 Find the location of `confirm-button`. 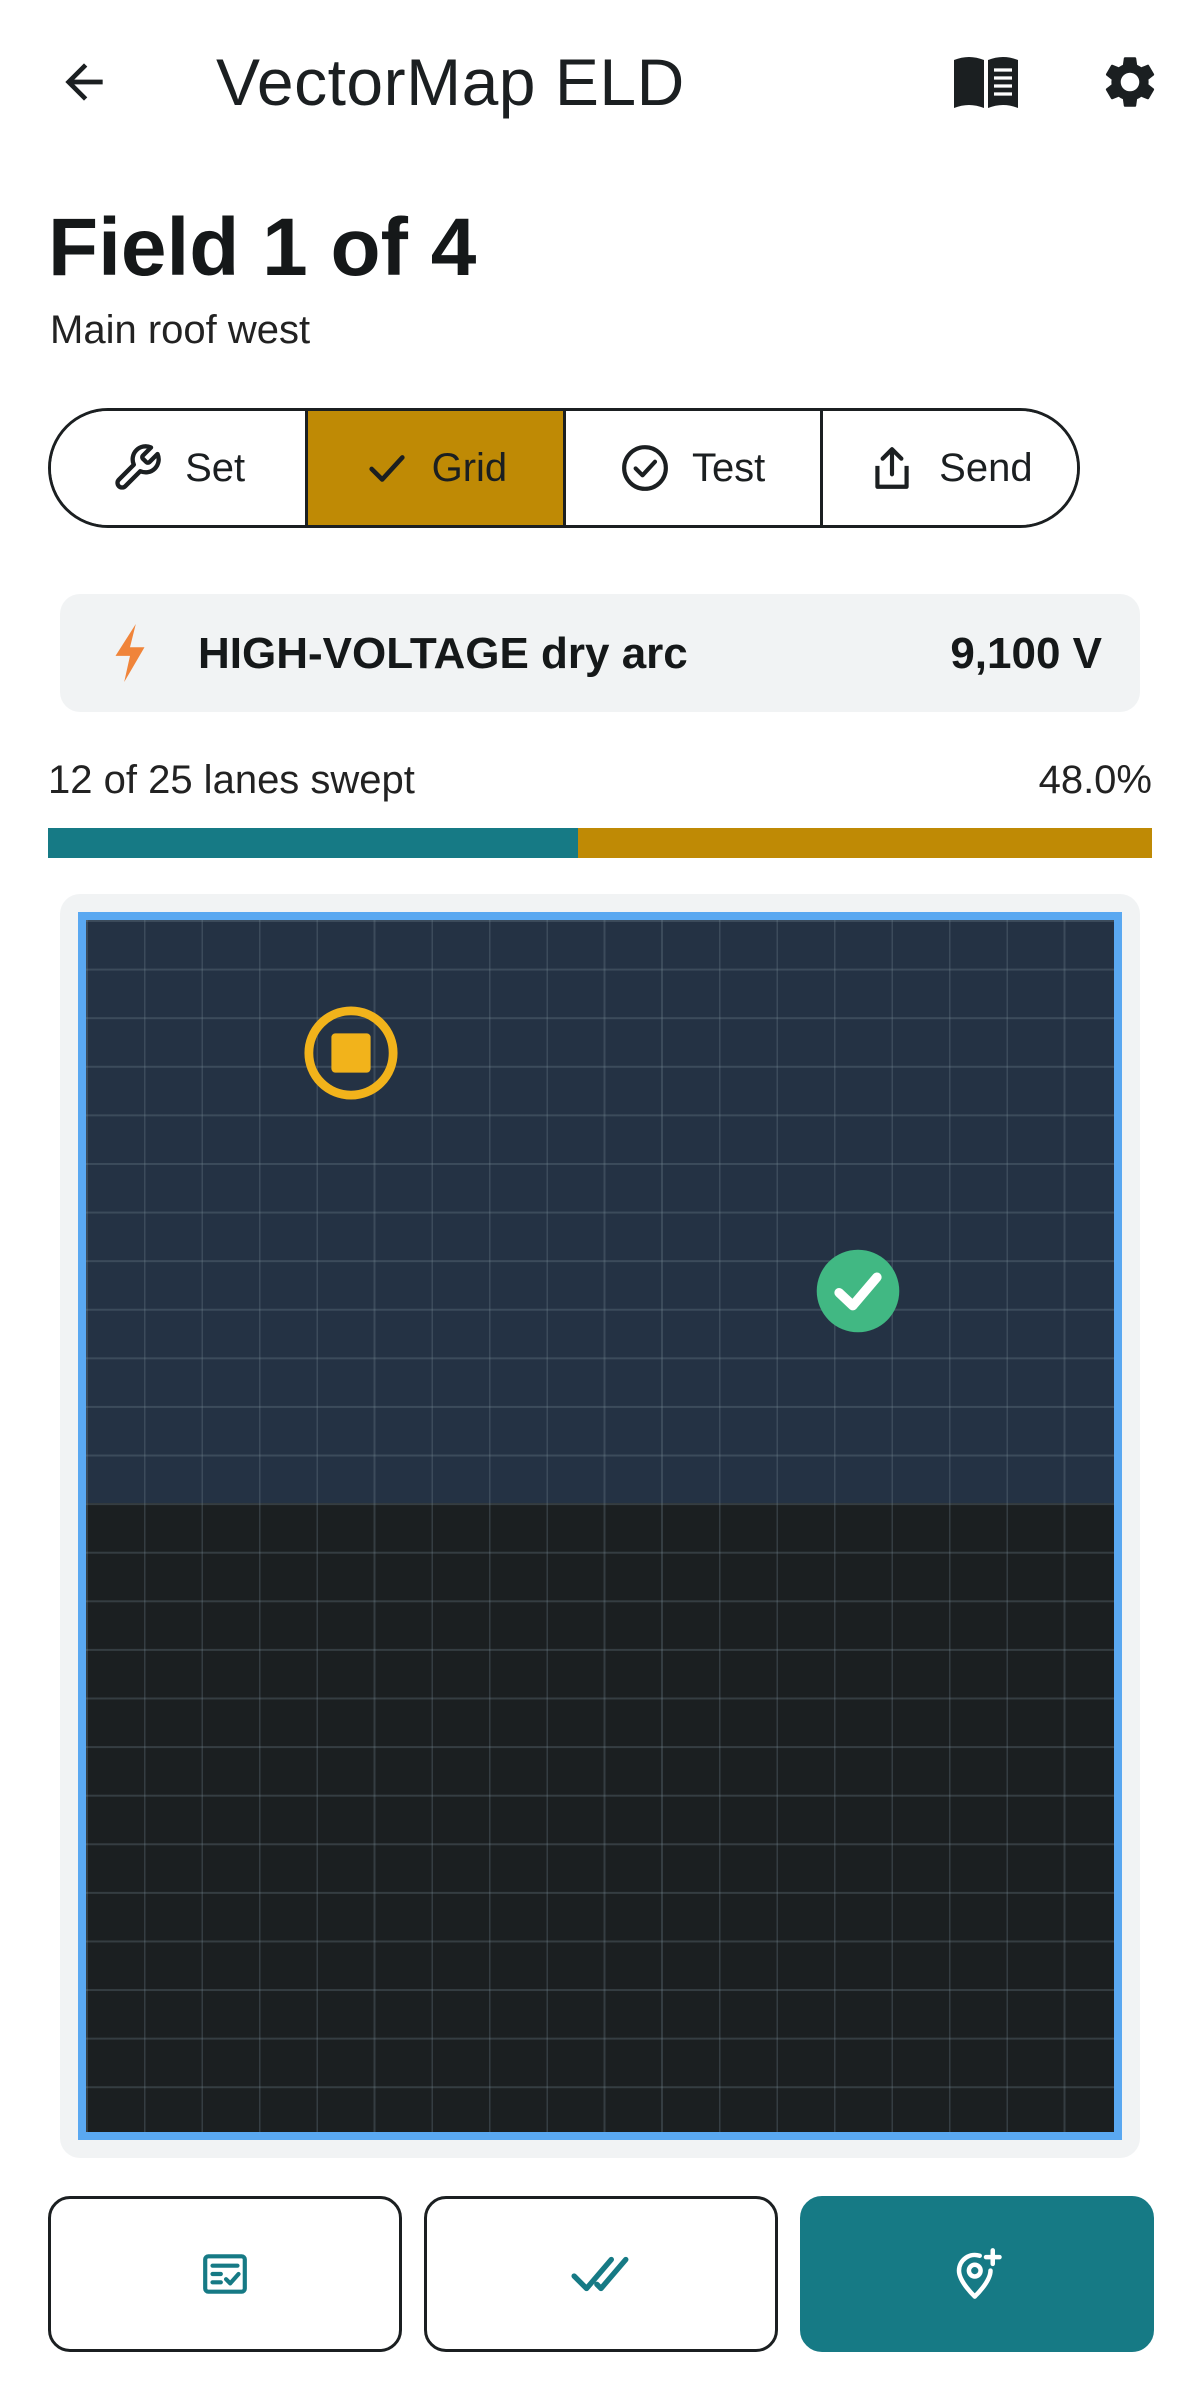

confirm-button is located at coordinates (601, 2274).